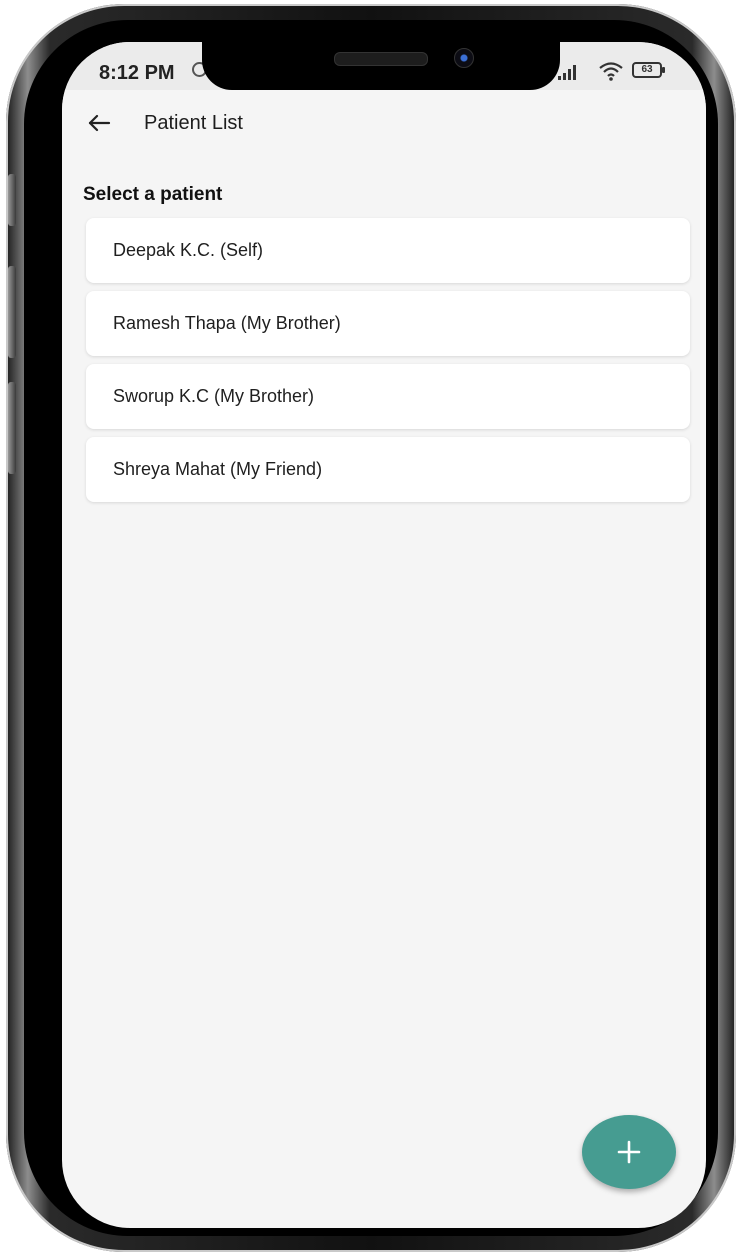 The height and width of the screenshot is (1256, 741). Describe the element at coordinates (12, 200) in the screenshot. I see `phone-side-button` at that location.